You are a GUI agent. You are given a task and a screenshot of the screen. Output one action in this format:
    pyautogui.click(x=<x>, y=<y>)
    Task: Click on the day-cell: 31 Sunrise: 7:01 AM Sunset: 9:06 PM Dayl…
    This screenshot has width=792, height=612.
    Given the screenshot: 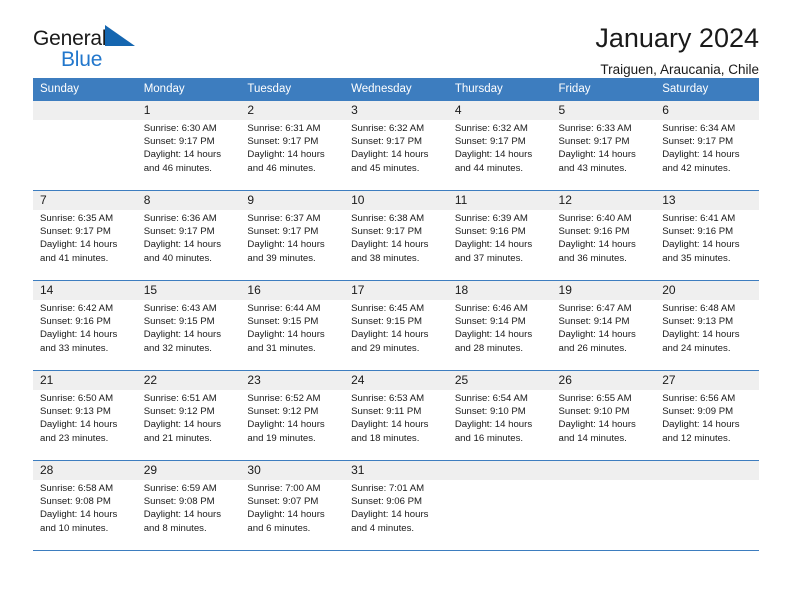 What is the action you would take?
    pyautogui.click(x=396, y=505)
    